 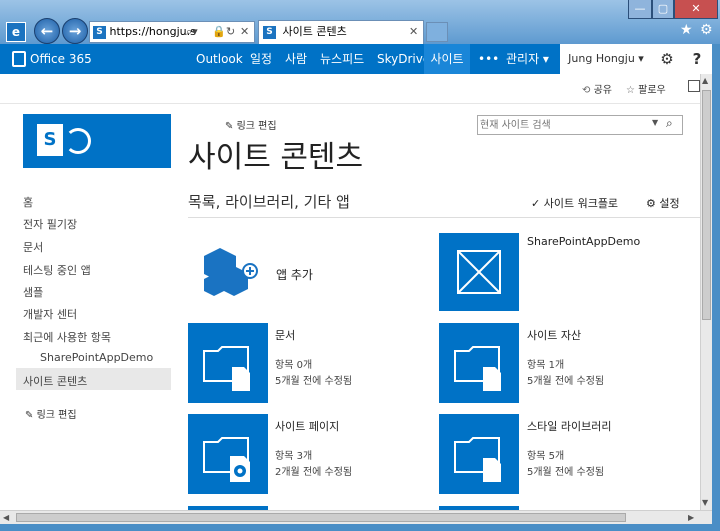 I want to click on app-demo-name: SharePointAppDemo, so click(x=583, y=241).